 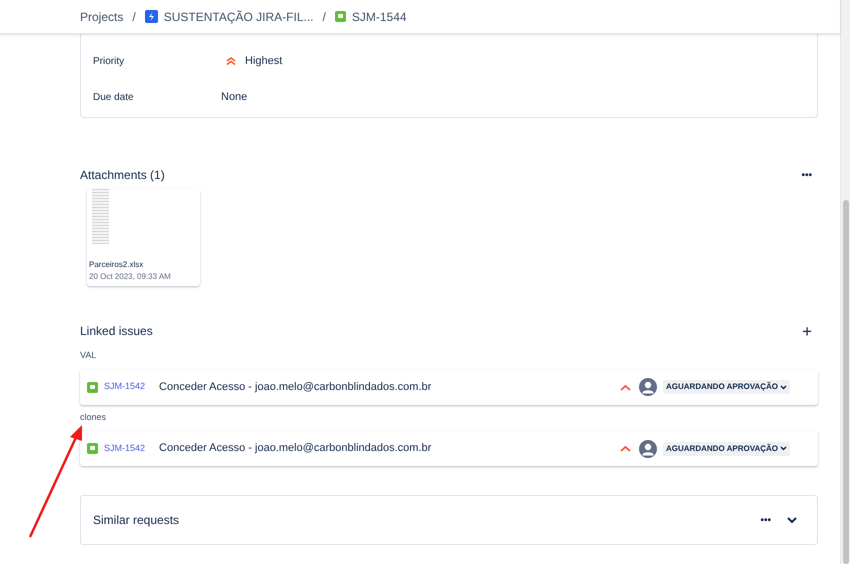 I want to click on field-label: Due date, so click(x=114, y=97).